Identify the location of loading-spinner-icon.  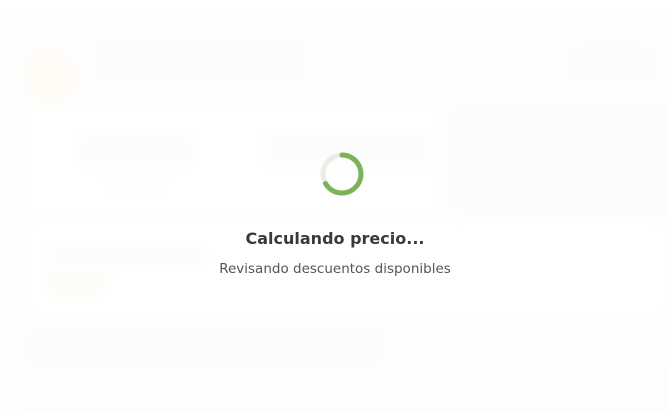
(342, 174).